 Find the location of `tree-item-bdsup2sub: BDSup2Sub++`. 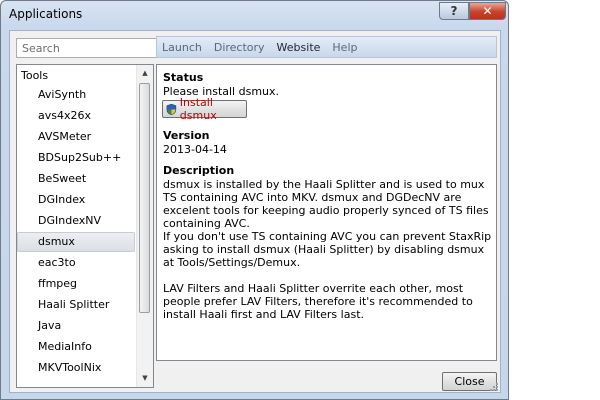

tree-item-bdsup2sub: BDSup2Sub++ is located at coordinates (76, 158).